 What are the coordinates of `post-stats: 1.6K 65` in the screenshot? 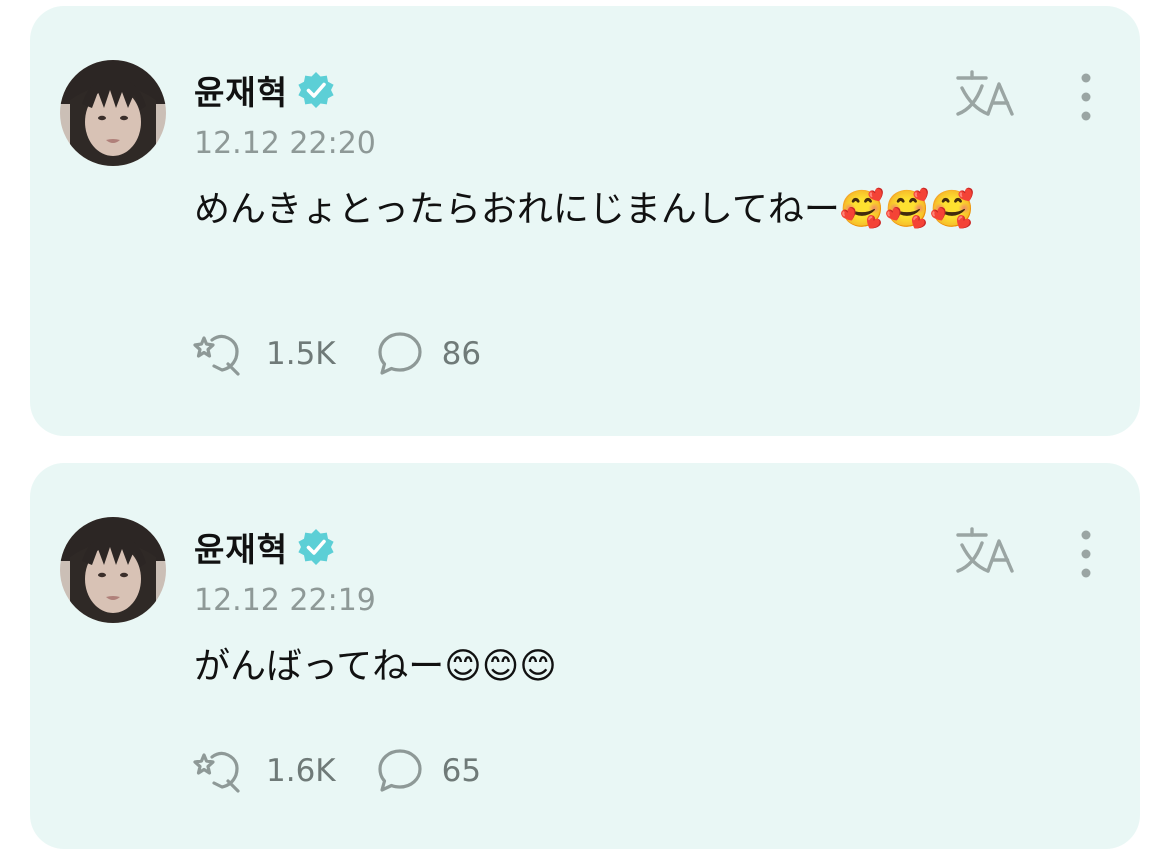 It's located at (336, 771).